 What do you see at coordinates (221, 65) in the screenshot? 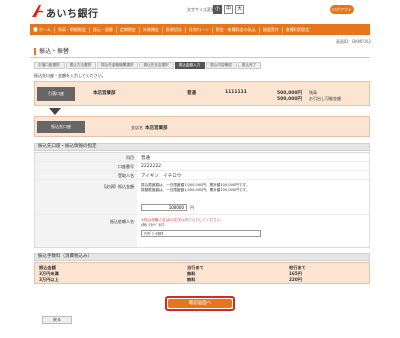
I see `step-6: 振込内容確認` at bounding box center [221, 65].